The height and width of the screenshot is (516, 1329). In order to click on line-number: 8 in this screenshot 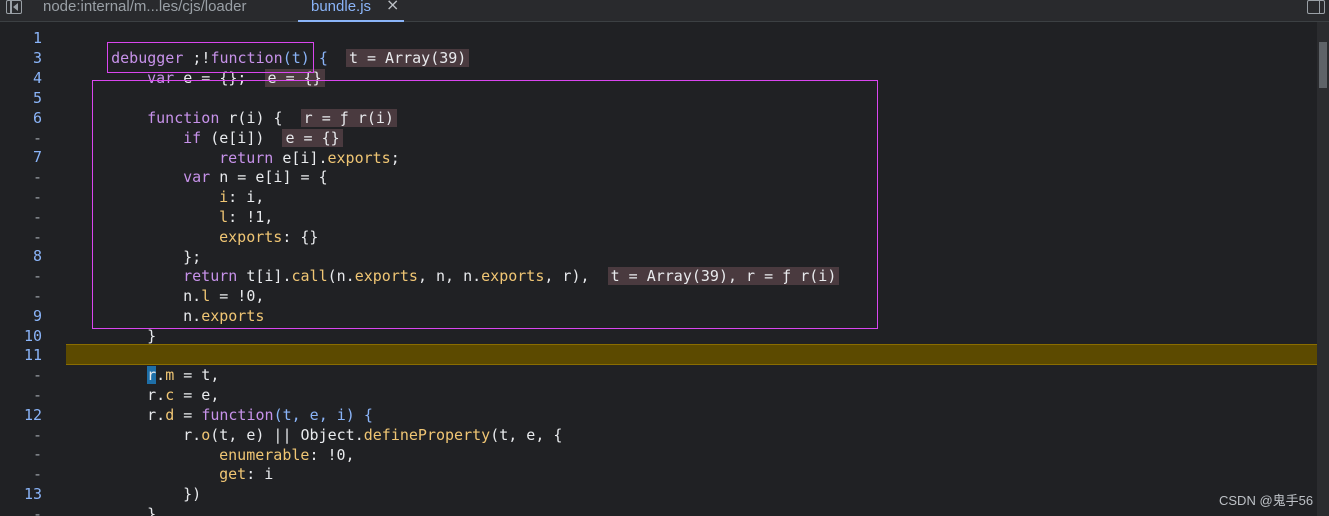, I will do `click(21, 256)`.